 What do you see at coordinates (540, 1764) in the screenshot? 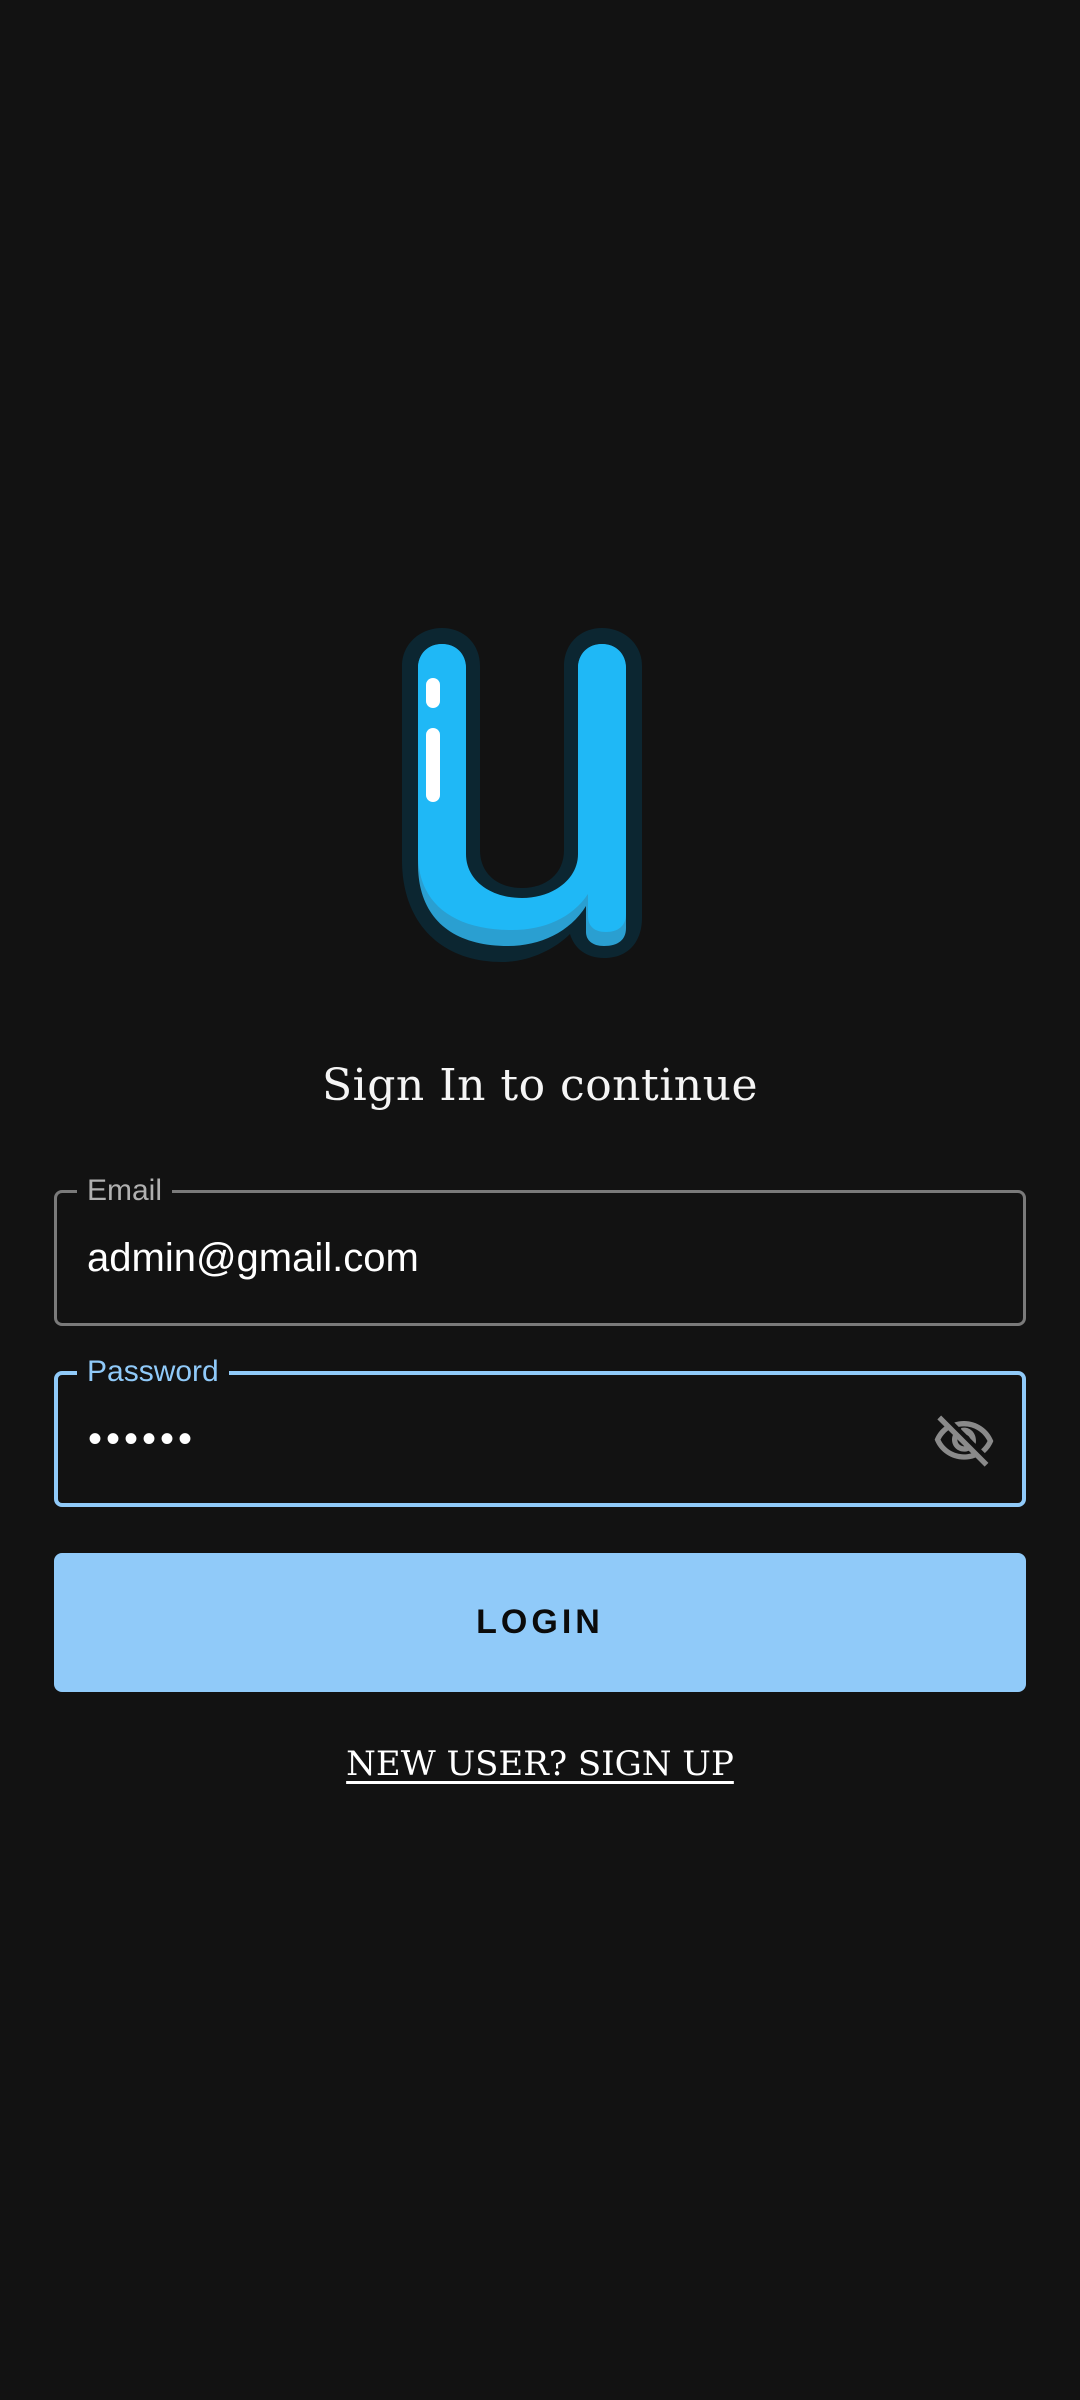
I see `signup-link: NEW USER? SIGN UP` at bounding box center [540, 1764].